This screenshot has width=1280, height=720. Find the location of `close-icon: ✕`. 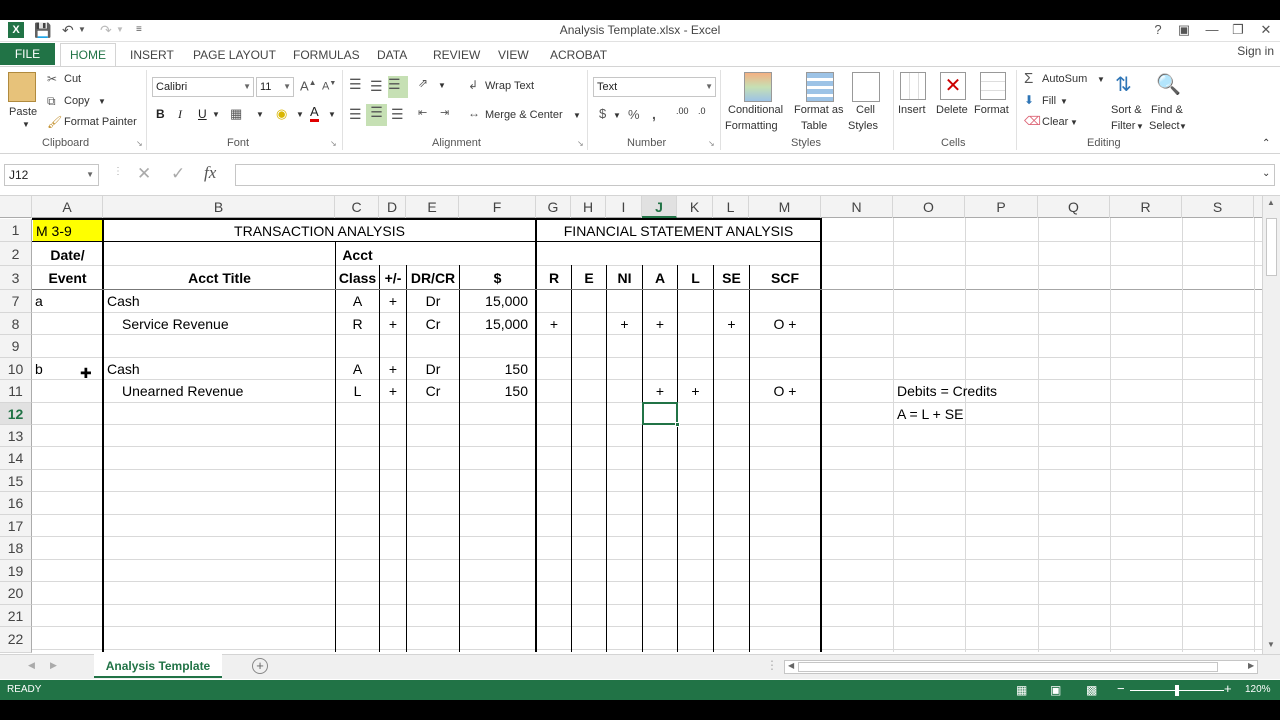

close-icon: ✕ is located at coordinates (1266, 30).